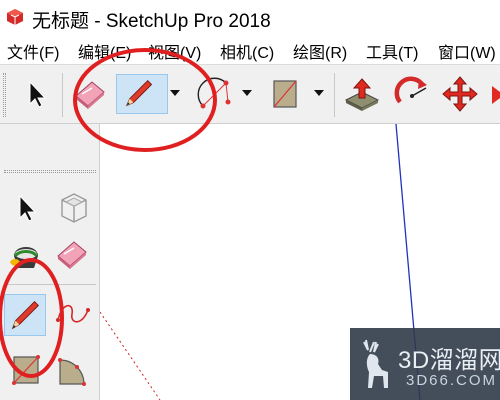 The width and height of the screenshot is (500, 400). I want to click on watermark-badge: 3D溜溜网 3D66.COM, so click(425, 364).